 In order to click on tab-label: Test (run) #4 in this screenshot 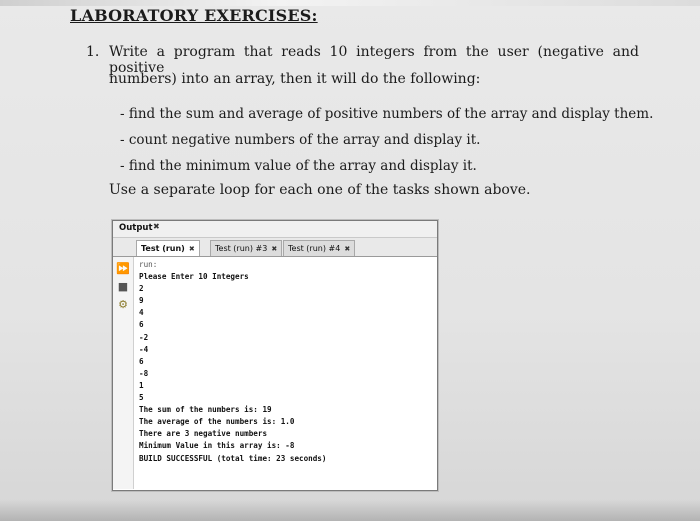, I will do `click(314, 248)`.